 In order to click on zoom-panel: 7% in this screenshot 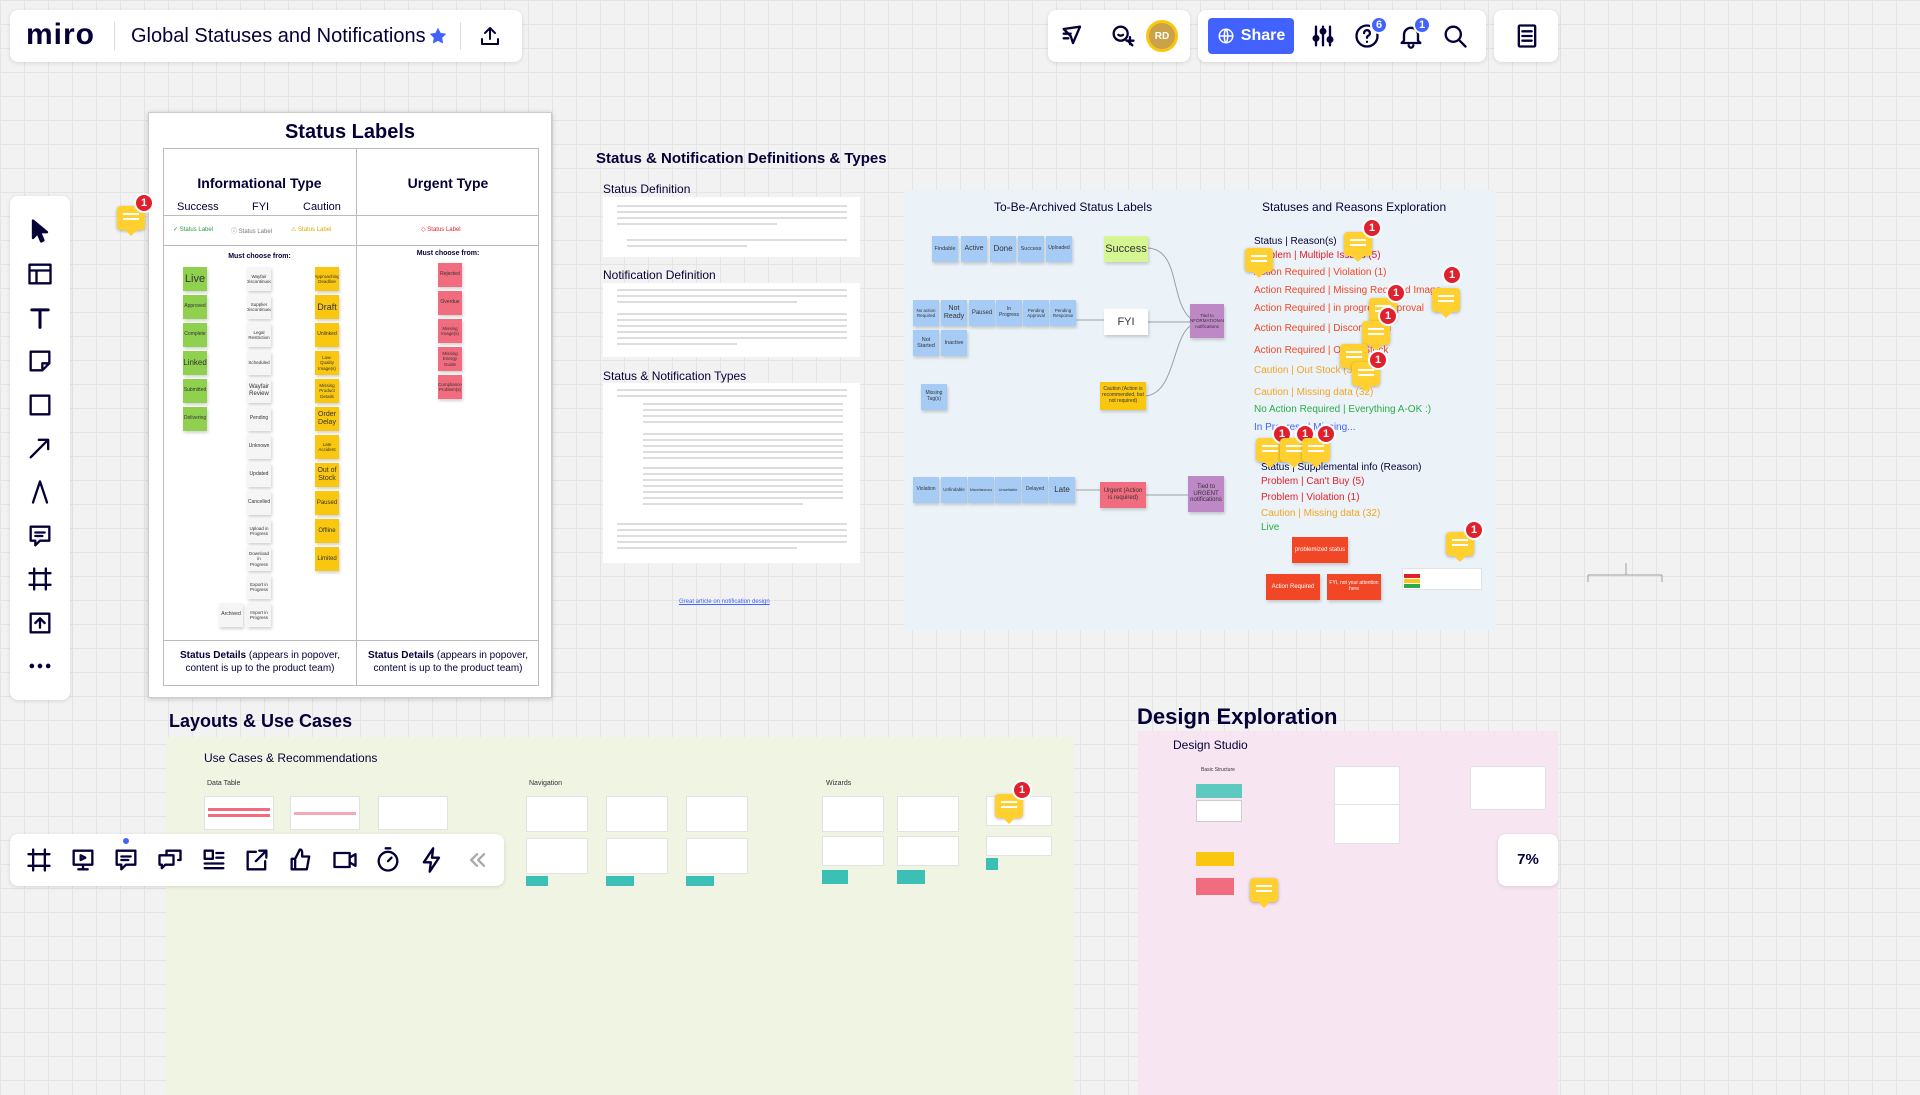, I will do `click(1528, 860)`.